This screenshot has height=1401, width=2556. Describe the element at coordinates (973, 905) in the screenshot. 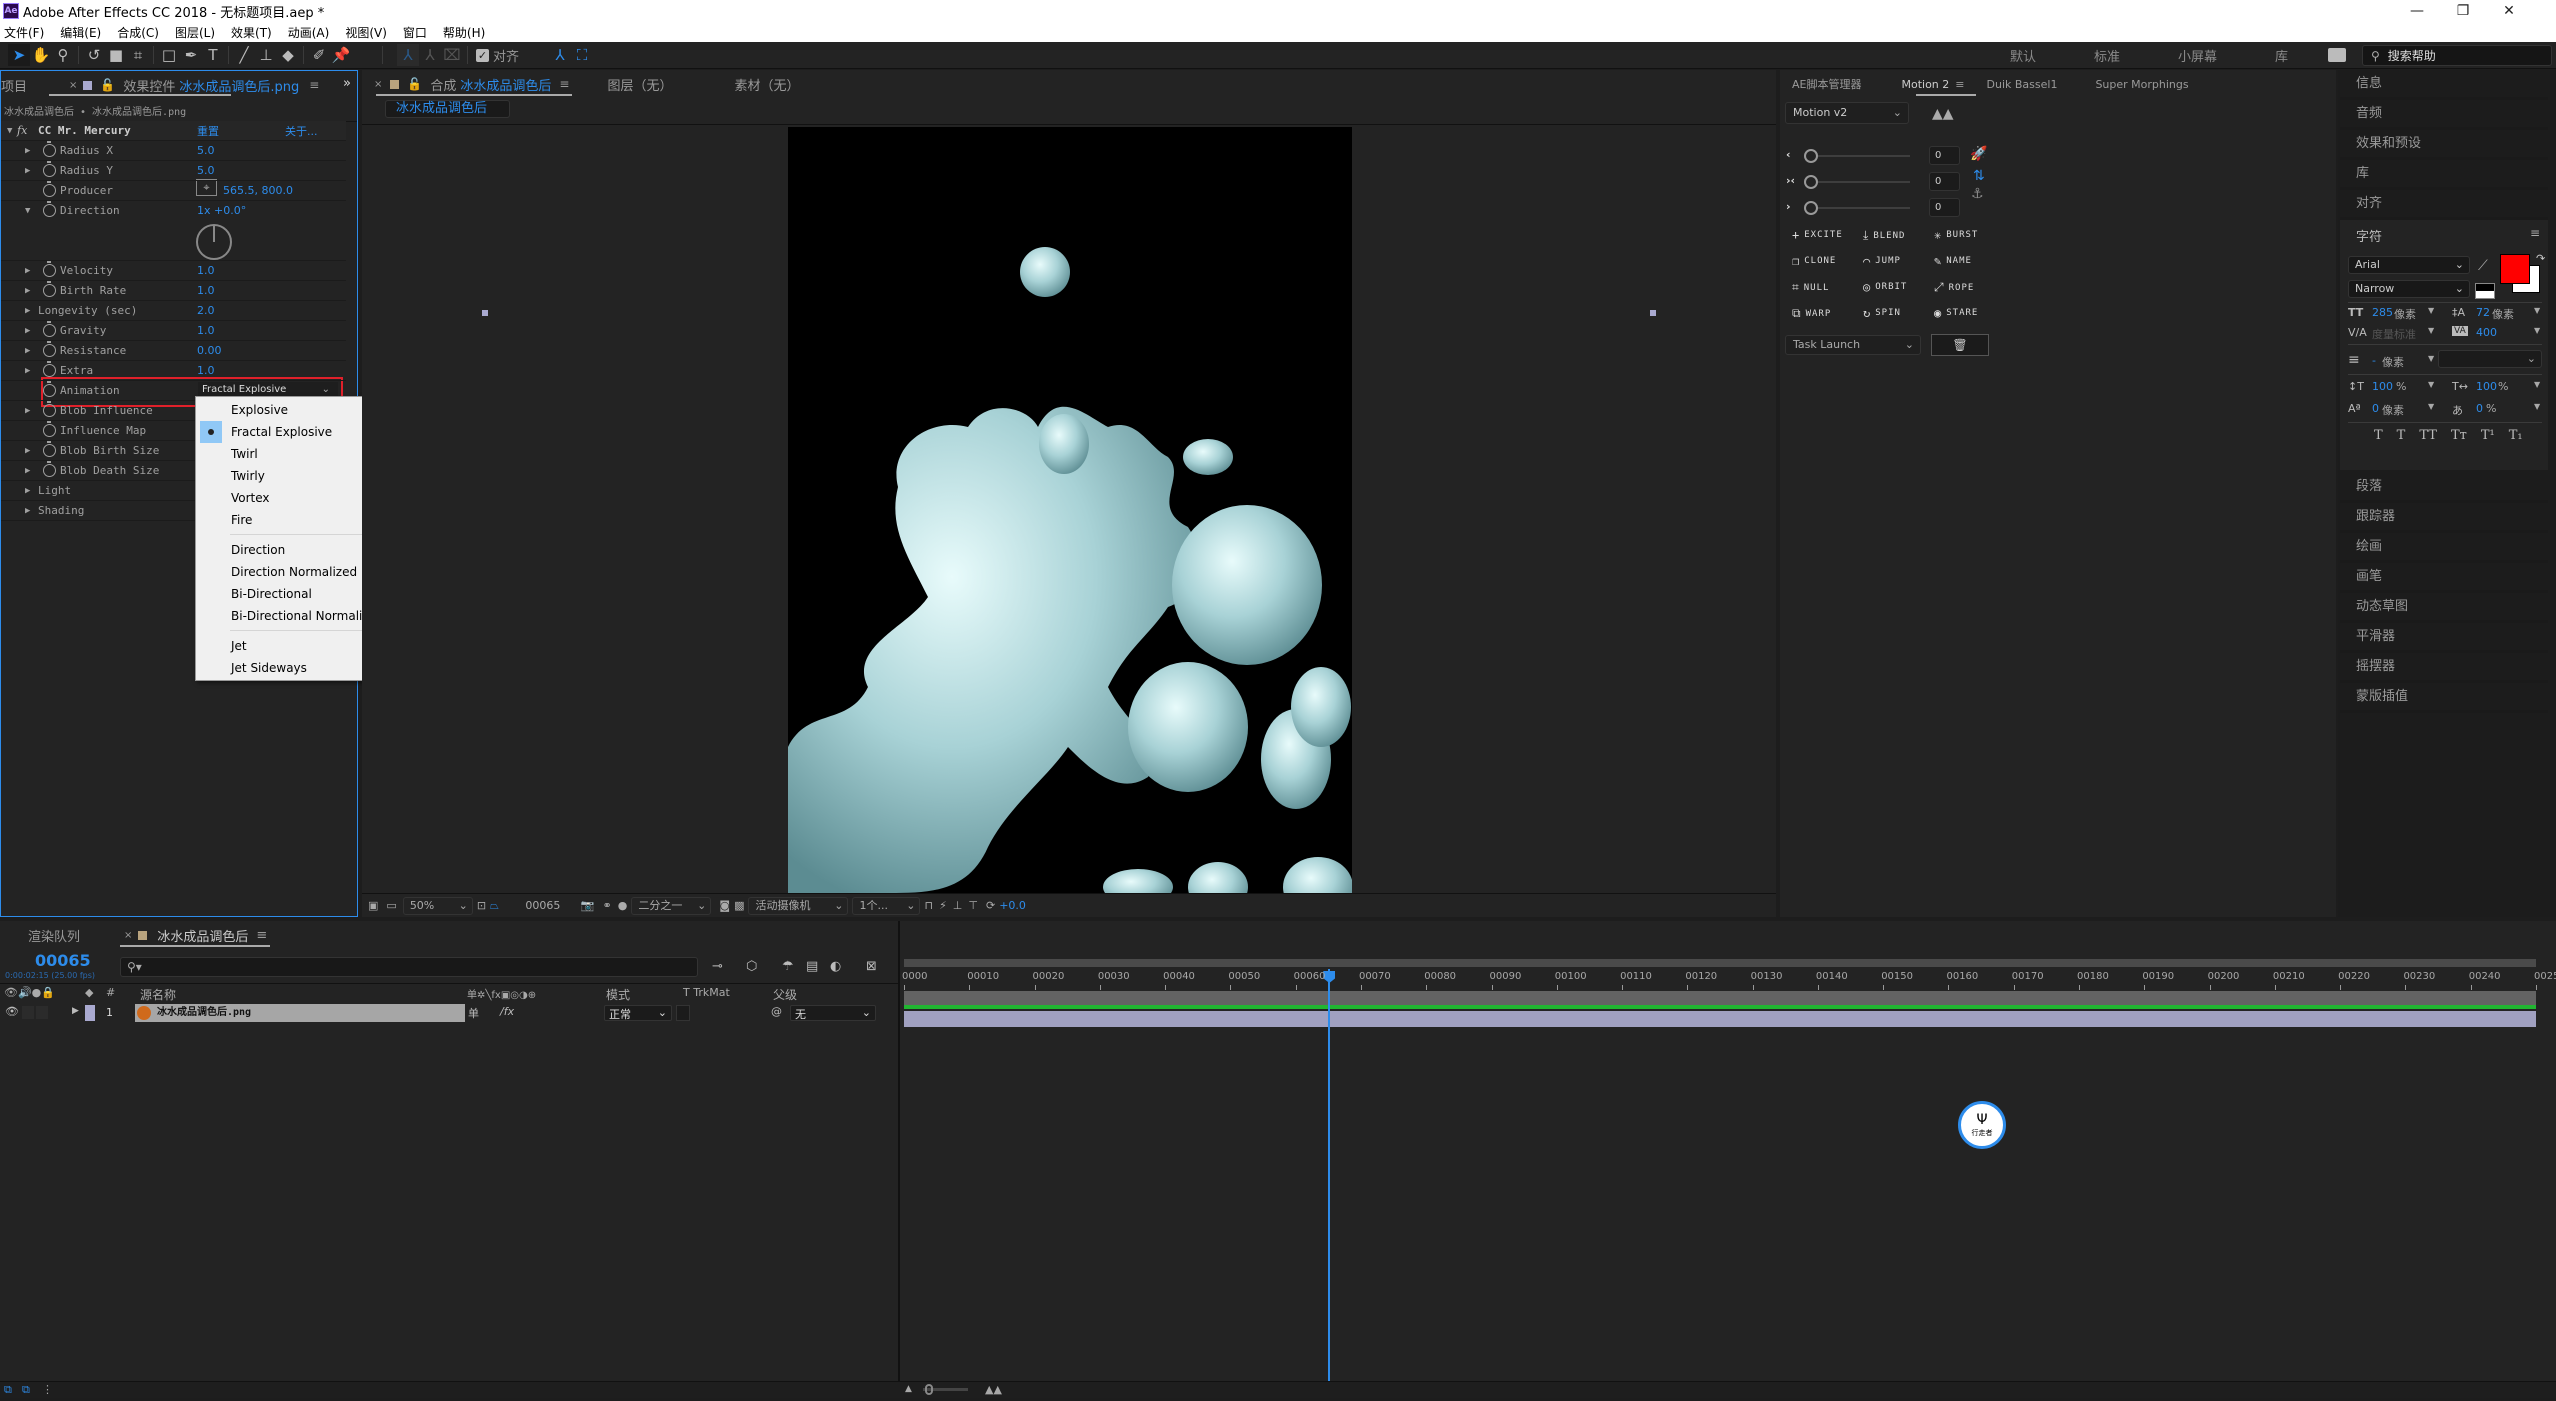

I see `flowchart-icon: ⊤` at that location.